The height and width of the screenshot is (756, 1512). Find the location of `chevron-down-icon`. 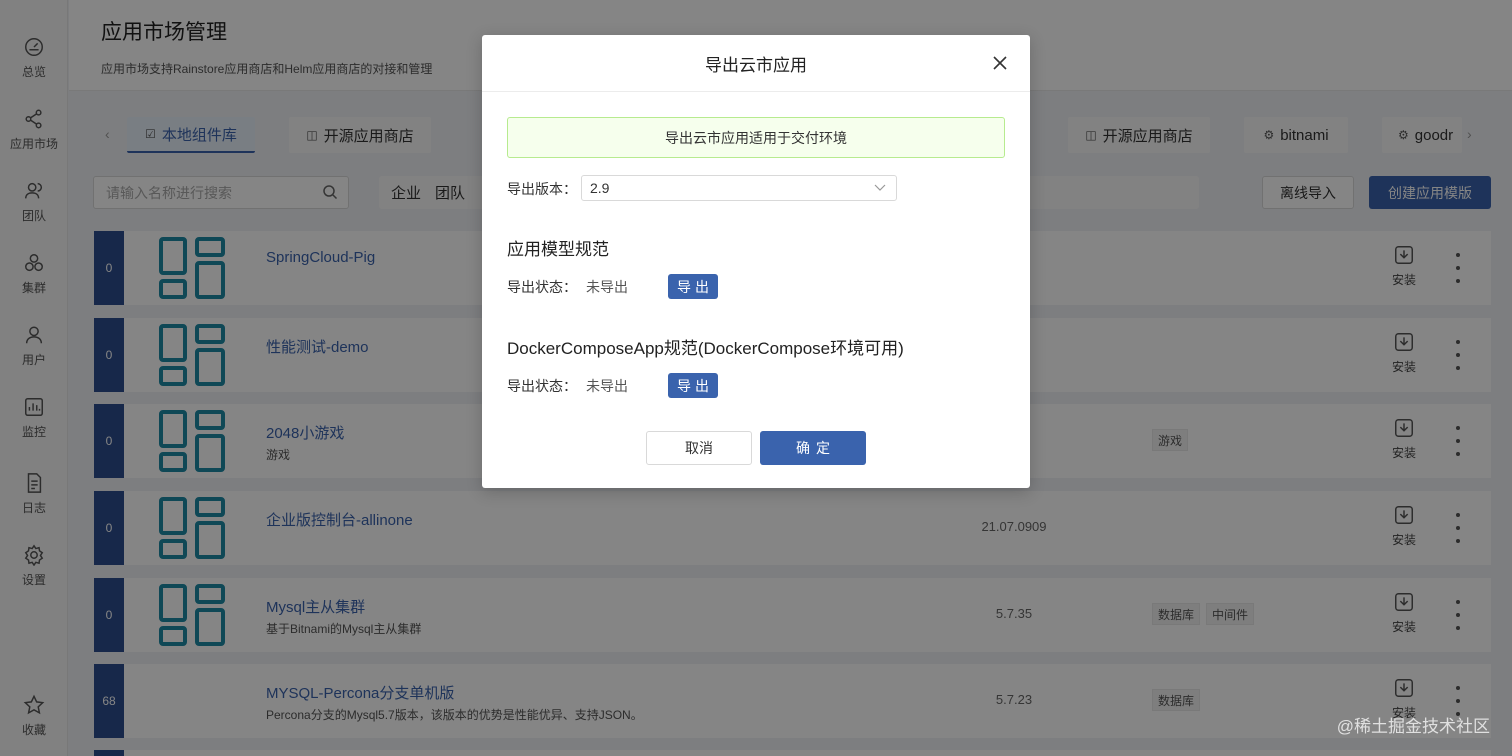

chevron-down-icon is located at coordinates (880, 187).